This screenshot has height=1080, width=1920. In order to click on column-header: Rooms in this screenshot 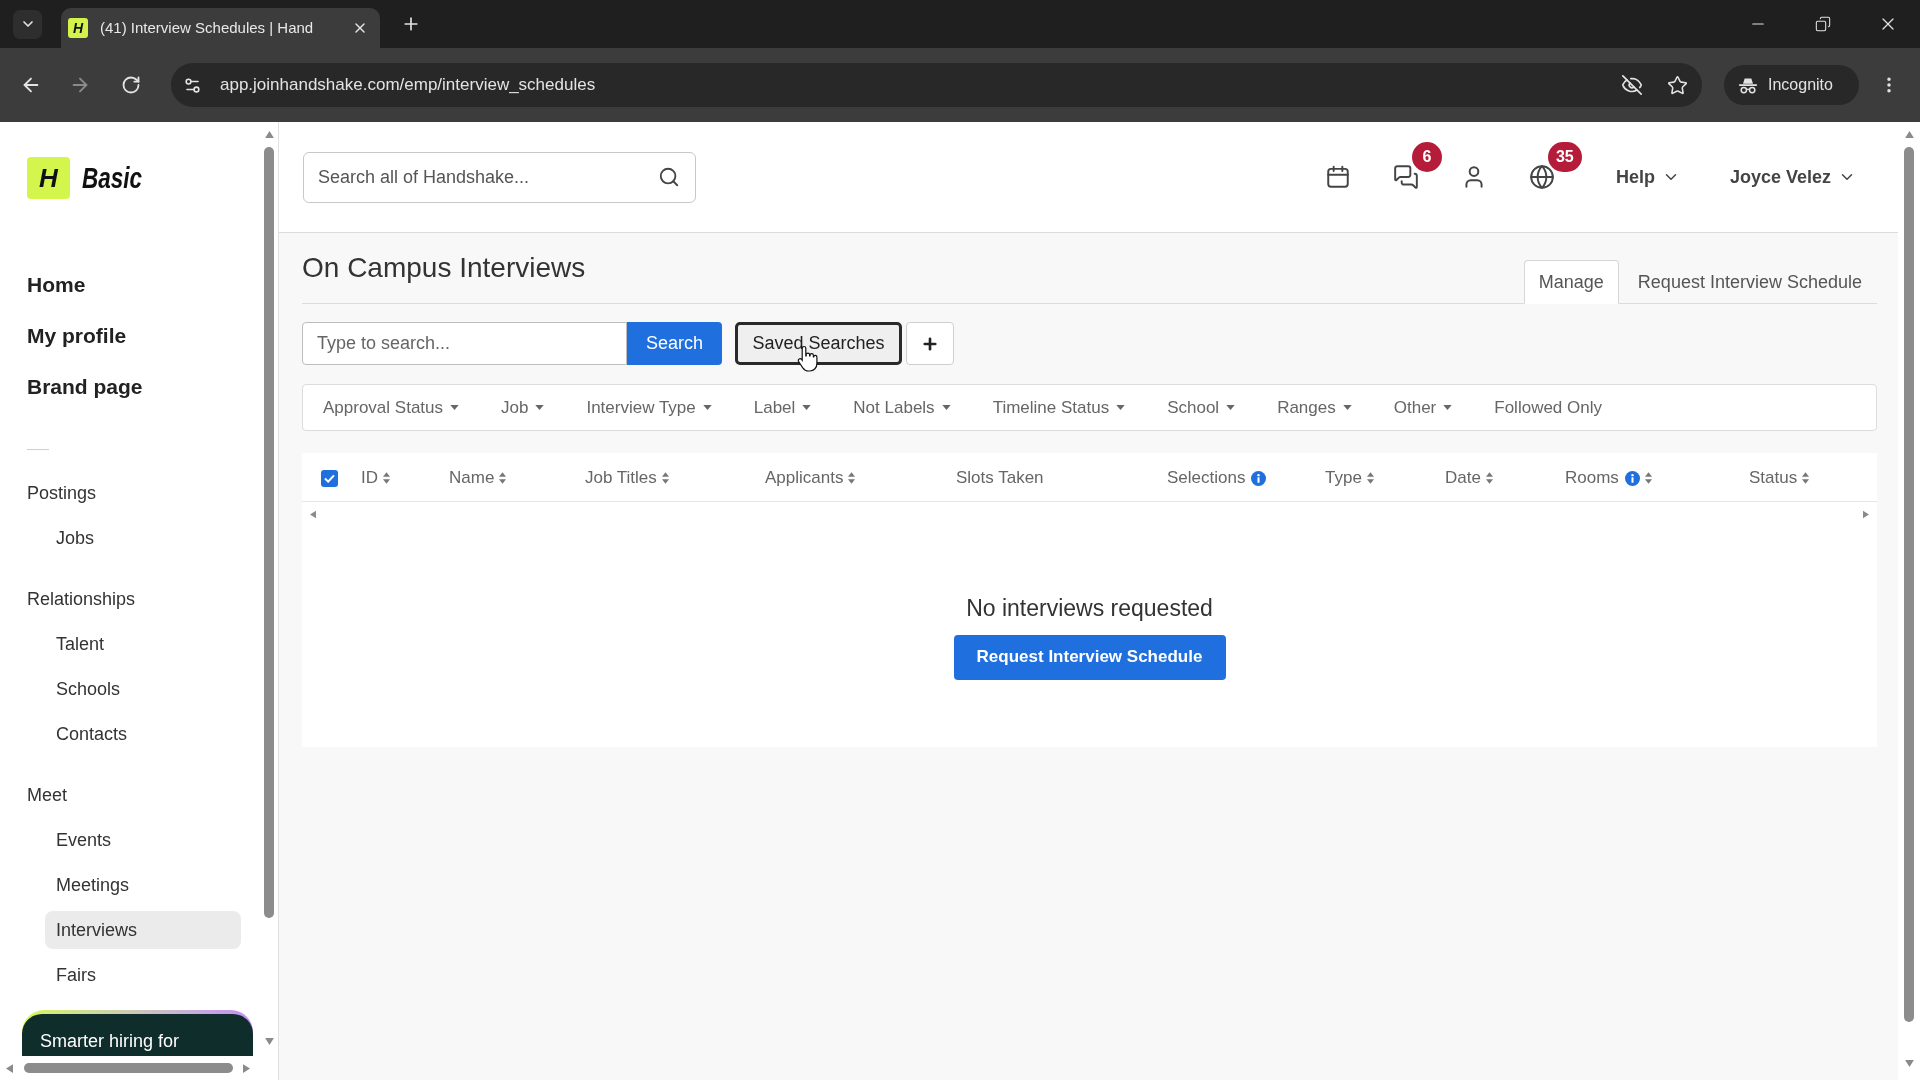, I will do `click(1592, 478)`.